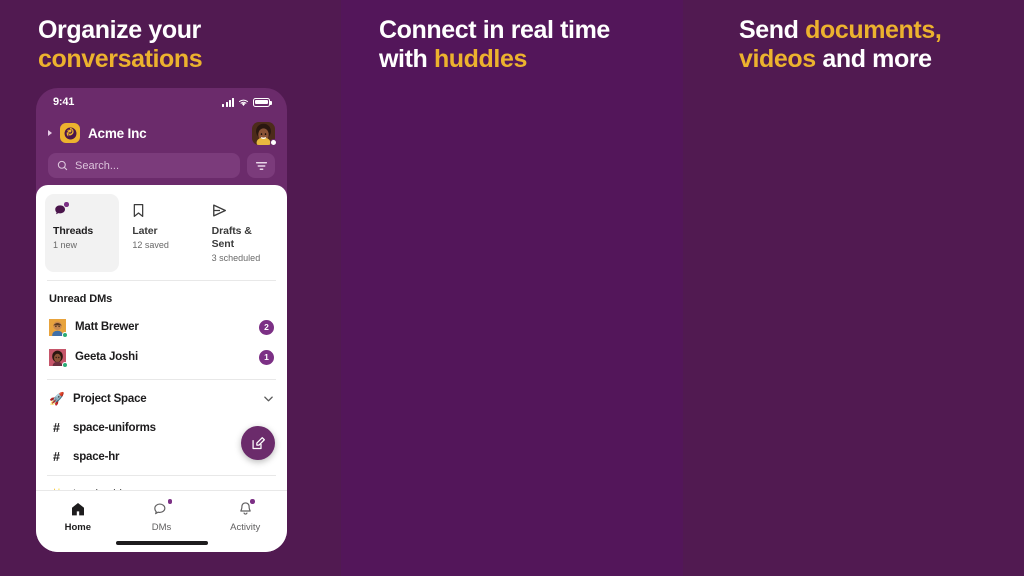 The width and height of the screenshot is (1024, 576). I want to click on compose-icon, so click(258, 442).